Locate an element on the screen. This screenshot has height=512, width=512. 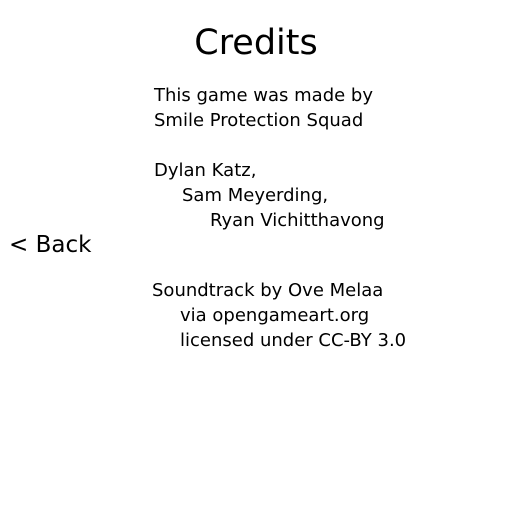
soundtrack-source: via opengameart.org is located at coordinates (275, 315).